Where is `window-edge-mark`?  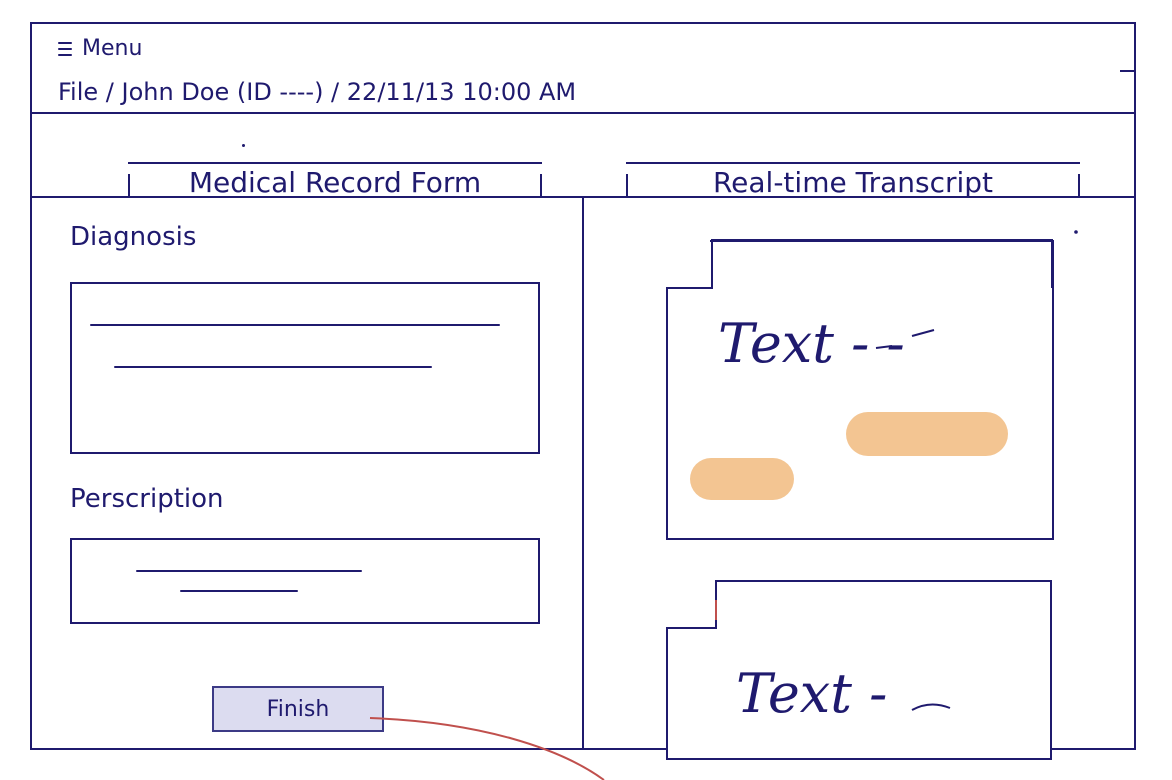
window-edge-mark is located at coordinates (1127, 71).